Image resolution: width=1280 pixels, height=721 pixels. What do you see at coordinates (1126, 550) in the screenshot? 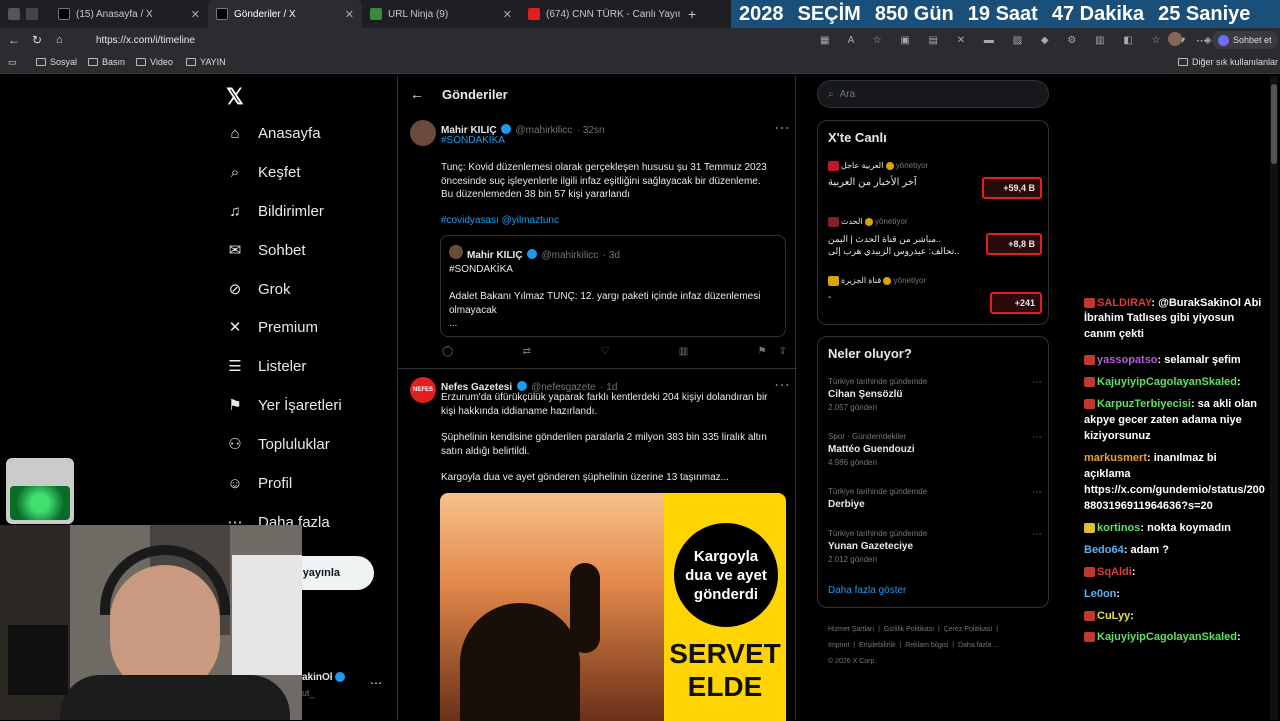
I see `chat-line: Bedo64: adam ?` at bounding box center [1126, 550].